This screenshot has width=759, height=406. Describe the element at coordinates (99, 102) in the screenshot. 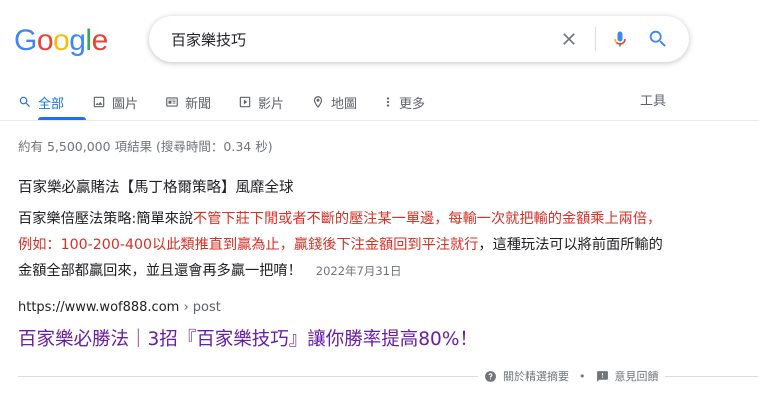

I see `image-icon` at that location.